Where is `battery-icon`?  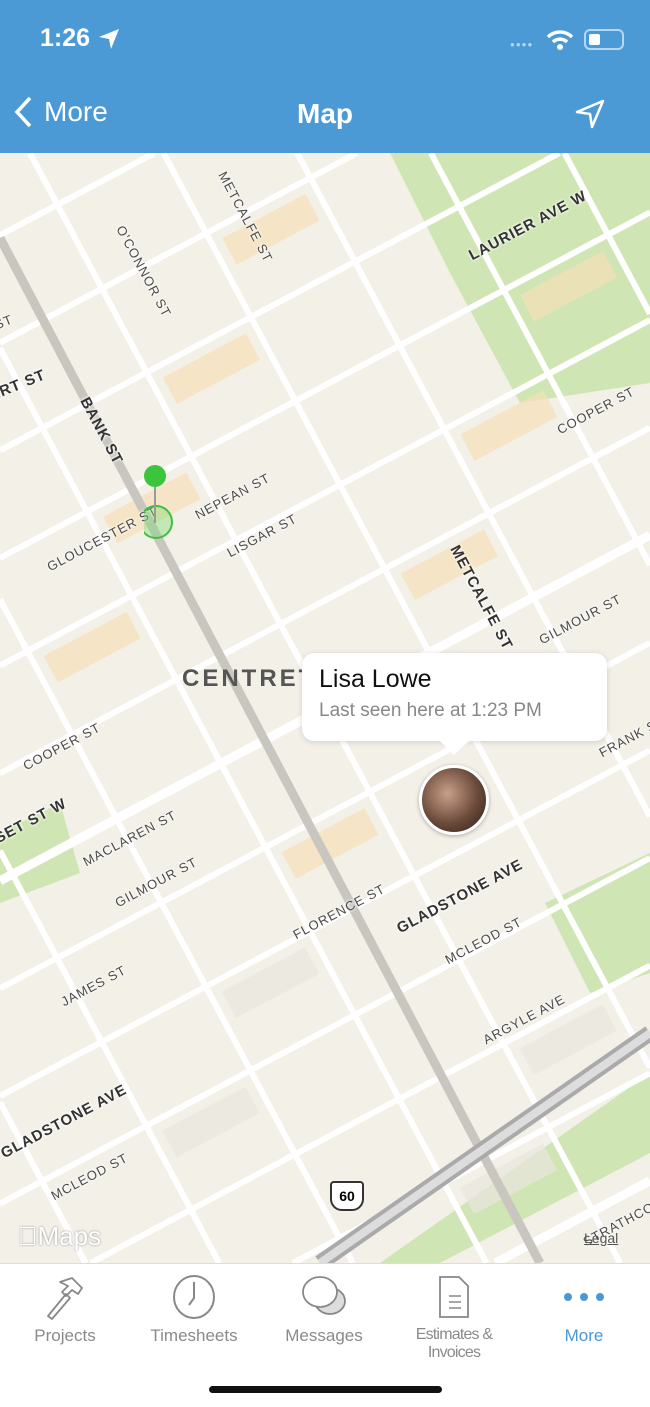 battery-icon is located at coordinates (604, 39).